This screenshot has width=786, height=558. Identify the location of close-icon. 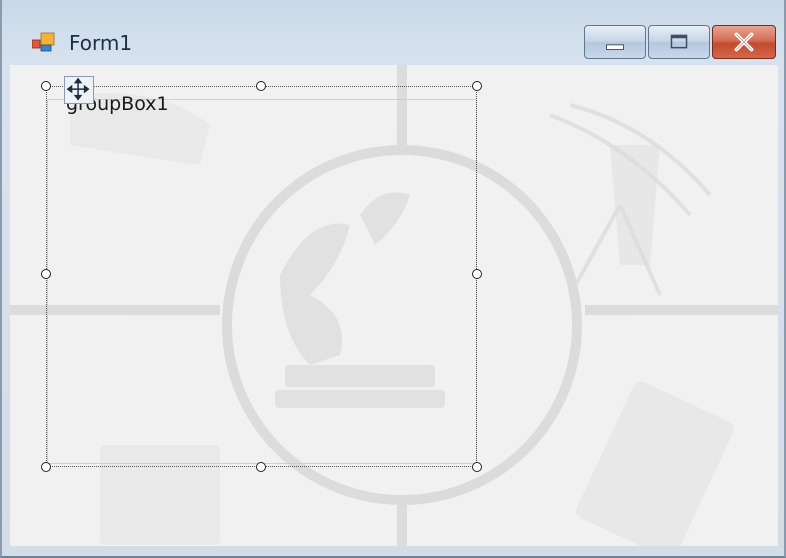
(744, 42).